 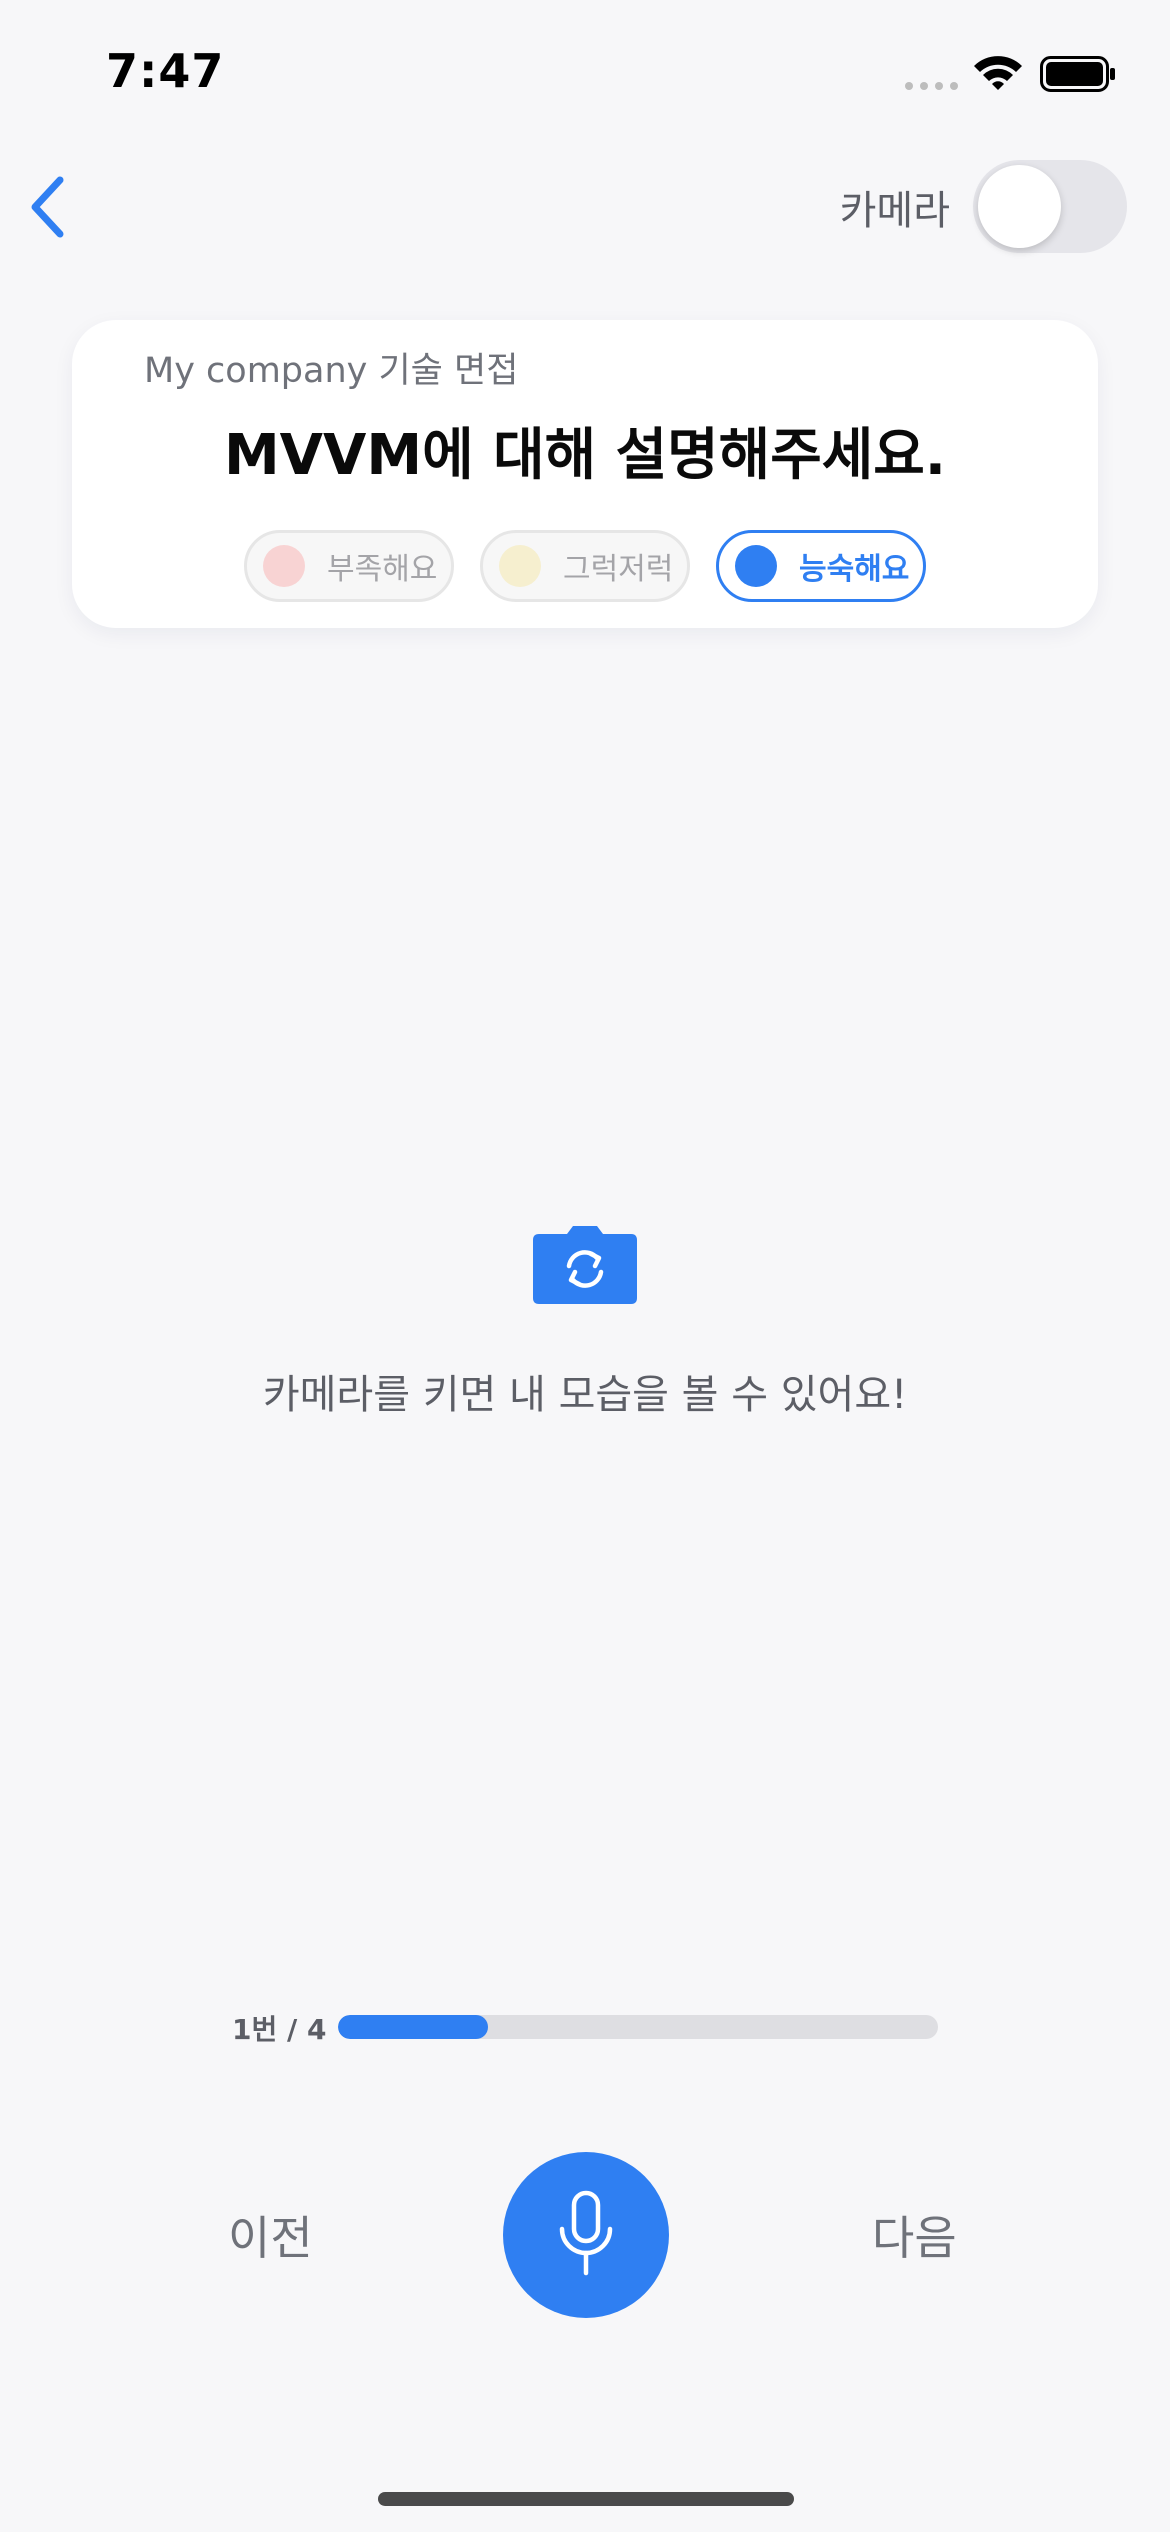 I want to click on back-button, so click(x=47, y=207).